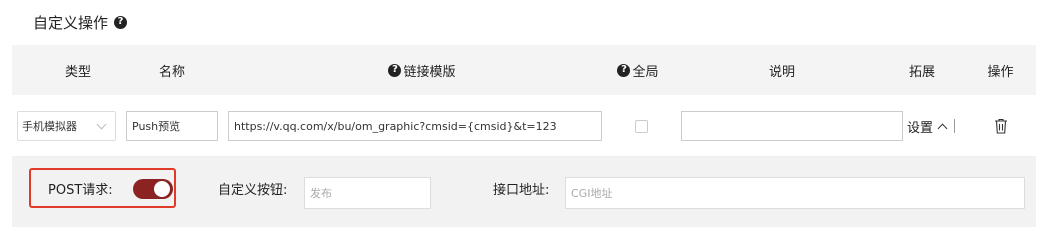 The width and height of the screenshot is (1045, 240). I want to click on section-title-text: 自定义操作, so click(71, 22).